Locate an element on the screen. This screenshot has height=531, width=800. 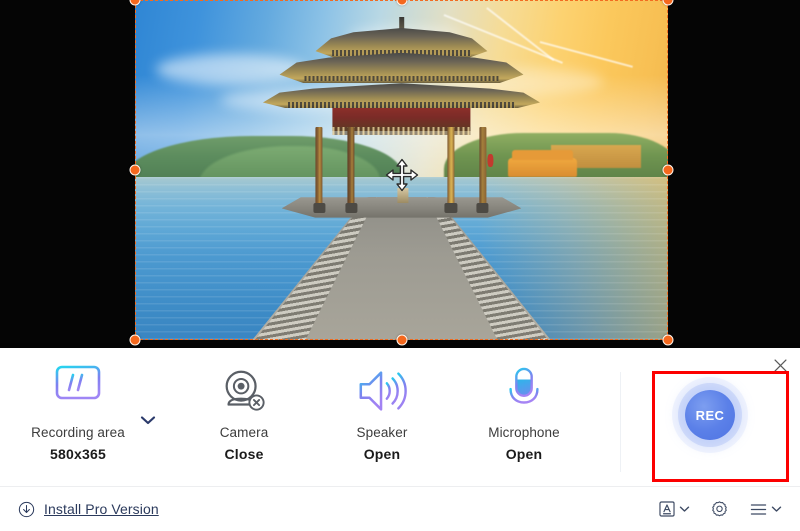
control-label: Speaker is located at coordinates (382, 432).